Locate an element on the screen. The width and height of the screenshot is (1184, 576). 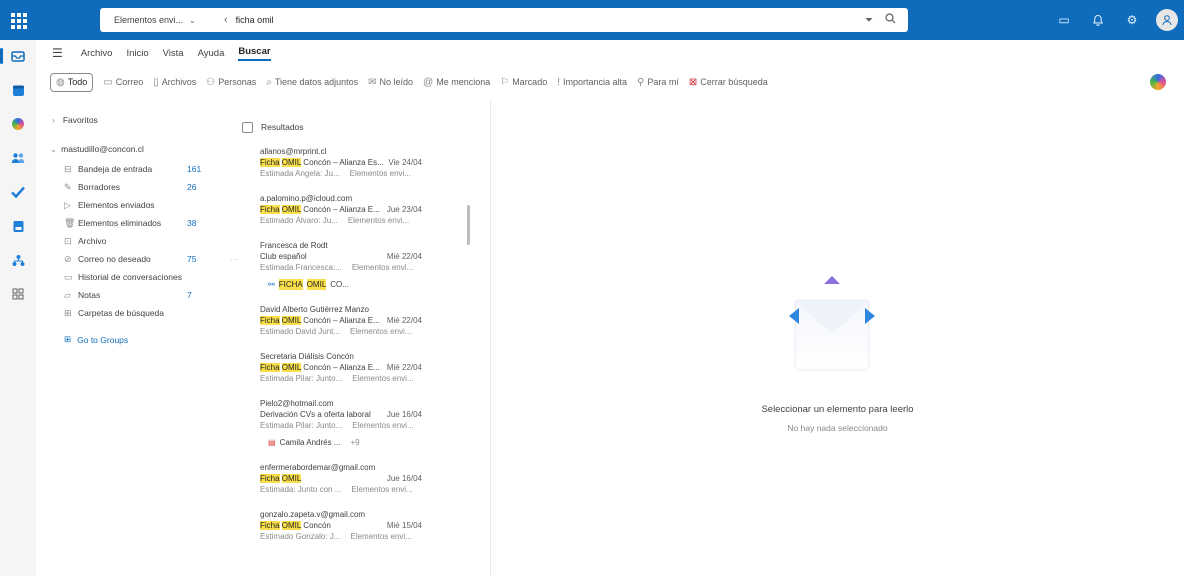
folder-label: Bandeja de entrada is located at coordinates (115, 169).